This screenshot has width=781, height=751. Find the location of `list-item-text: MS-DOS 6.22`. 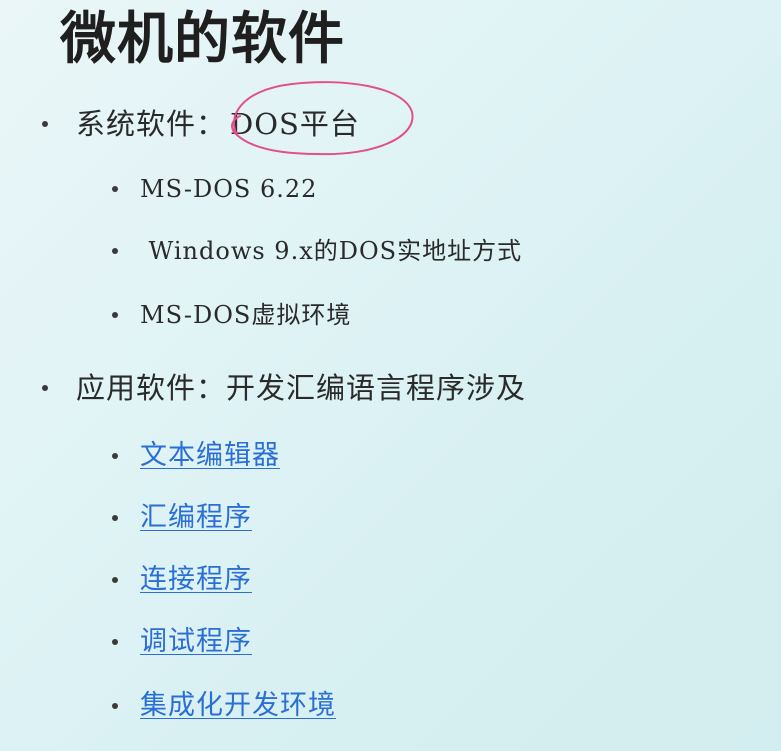

list-item-text: MS-DOS 6.22 is located at coordinates (229, 189).